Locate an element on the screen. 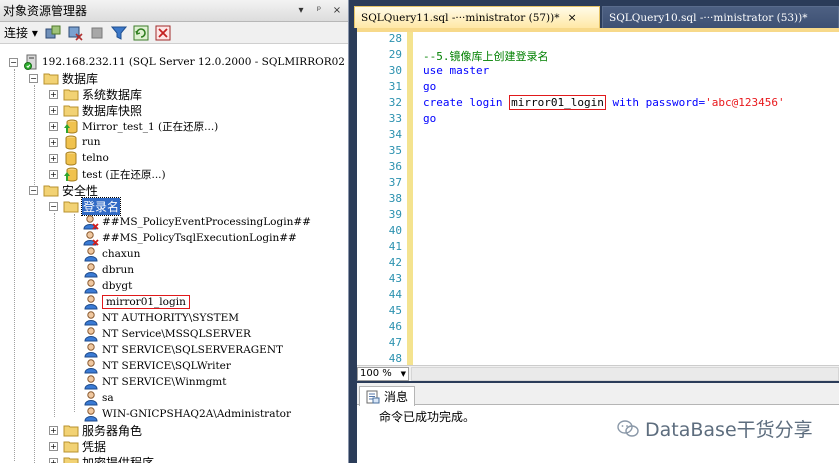  close-panel-button: × is located at coordinates (337, 11).